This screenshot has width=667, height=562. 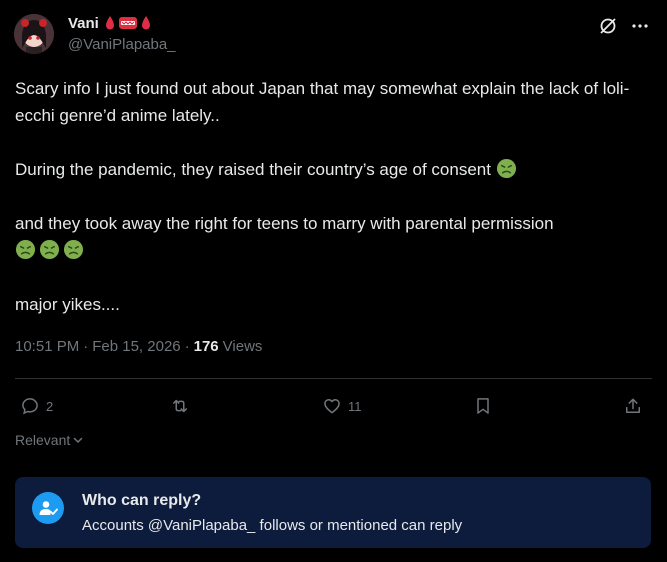 I want to click on like-count: 11, so click(x=355, y=406).